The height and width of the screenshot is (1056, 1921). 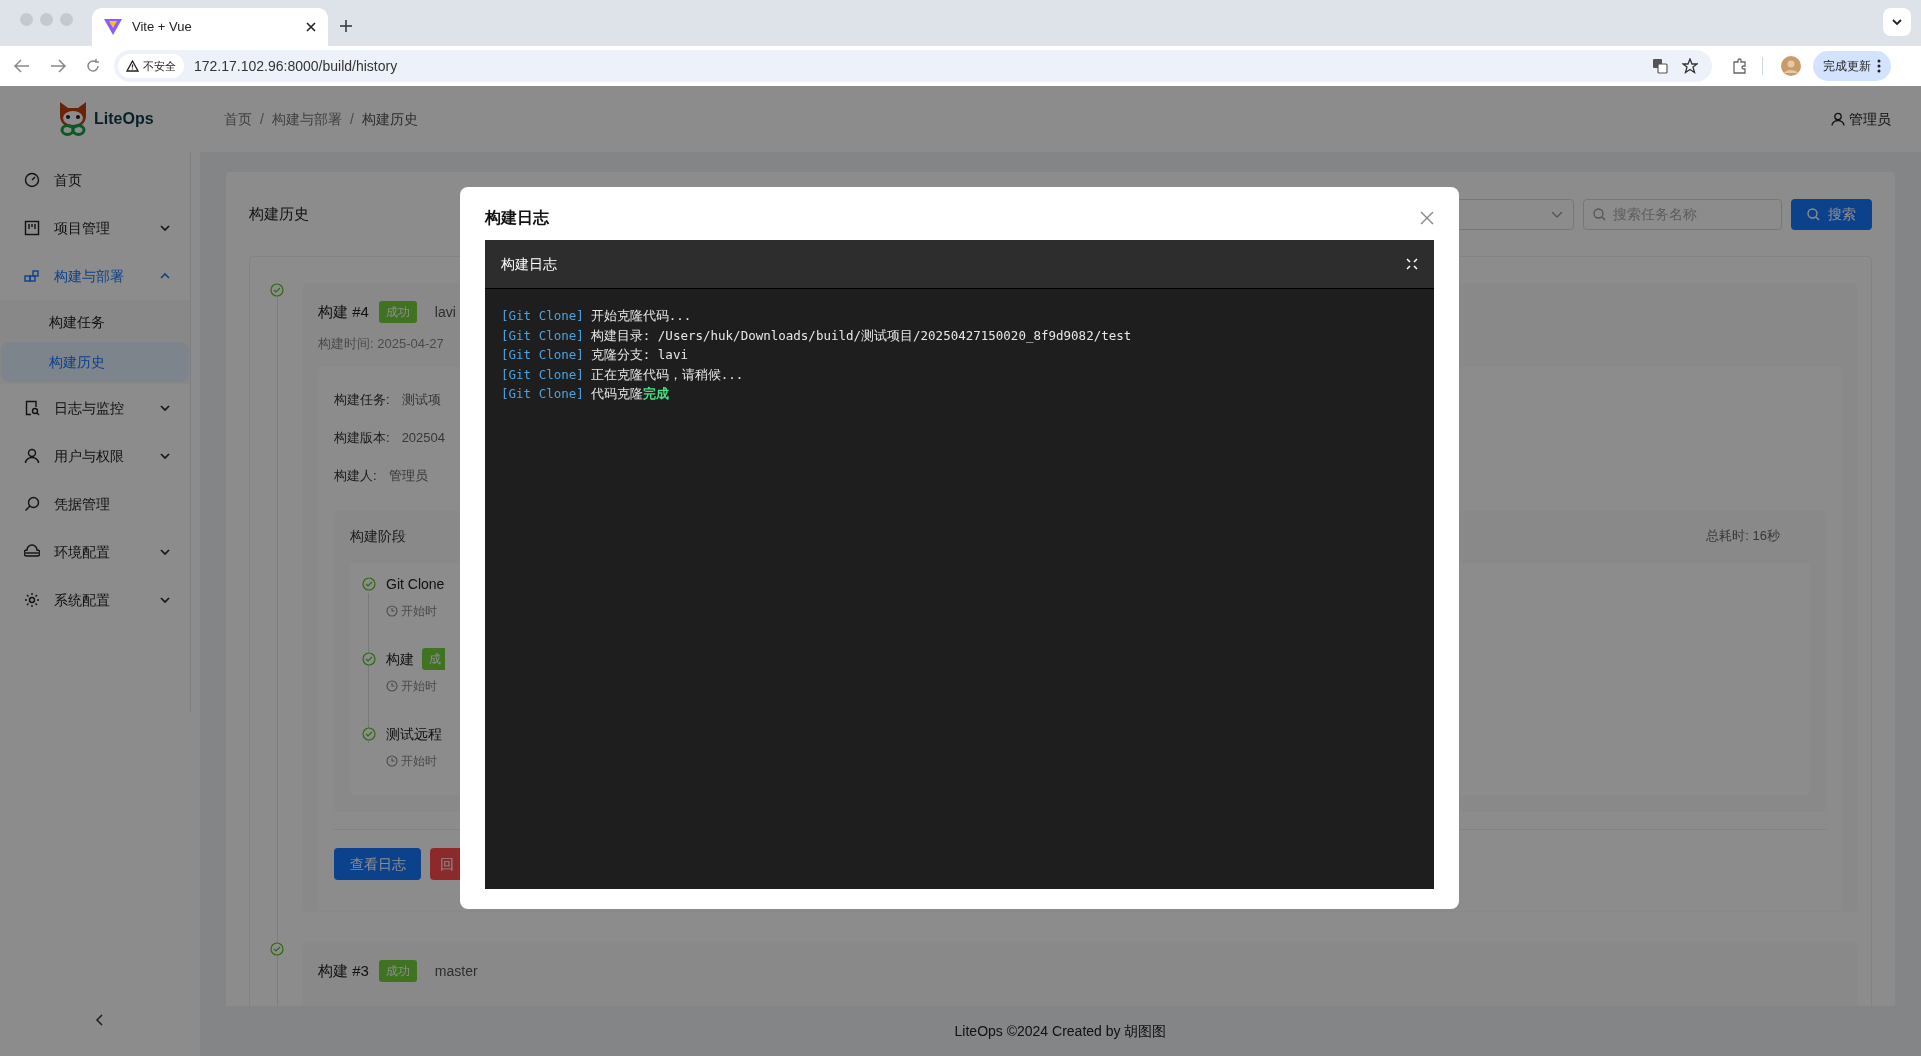 What do you see at coordinates (355, 476) in the screenshot?
I see `detail-label: 构建人:` at bounding box center [355, 476].